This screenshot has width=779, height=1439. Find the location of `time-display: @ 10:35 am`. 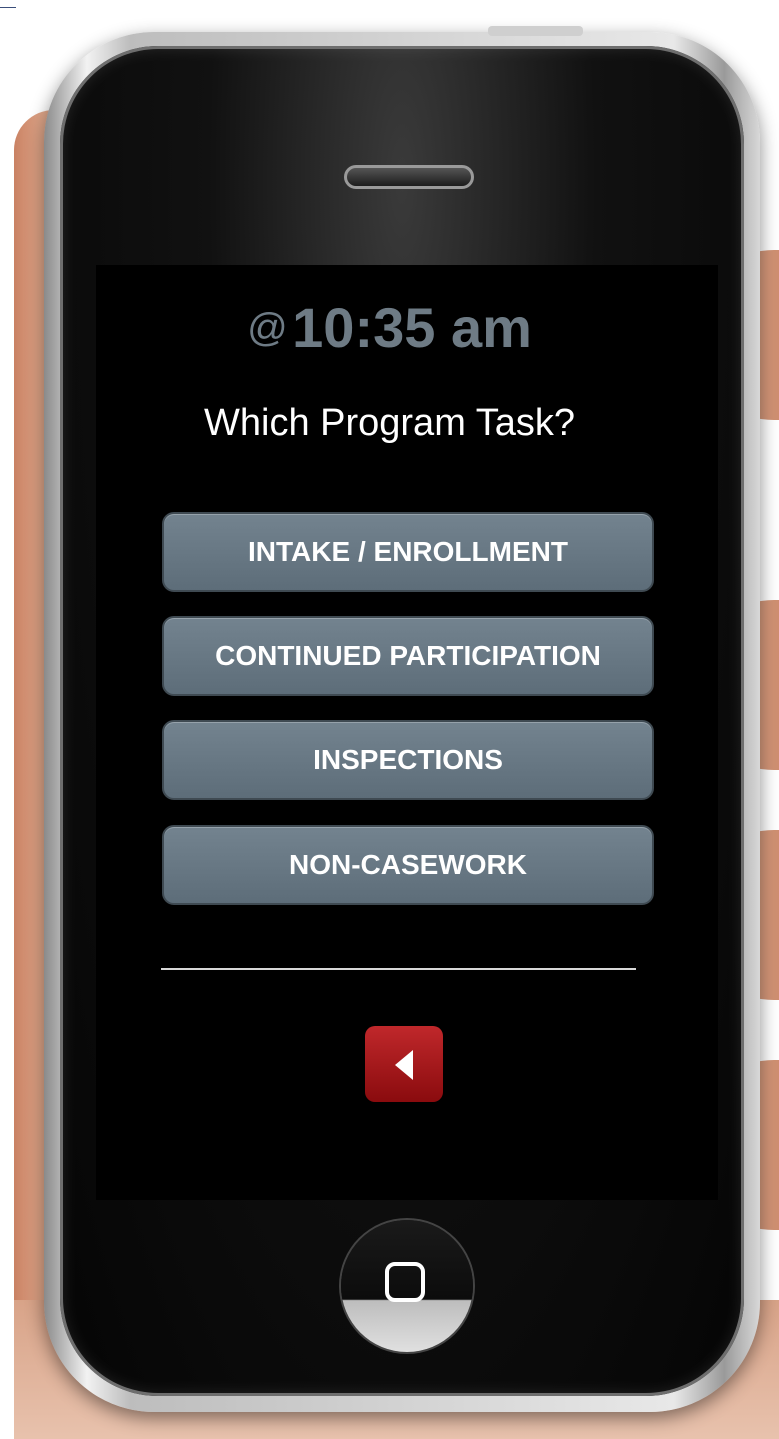

time-display: @ 10:35 am is located at coordinates (389, 327).